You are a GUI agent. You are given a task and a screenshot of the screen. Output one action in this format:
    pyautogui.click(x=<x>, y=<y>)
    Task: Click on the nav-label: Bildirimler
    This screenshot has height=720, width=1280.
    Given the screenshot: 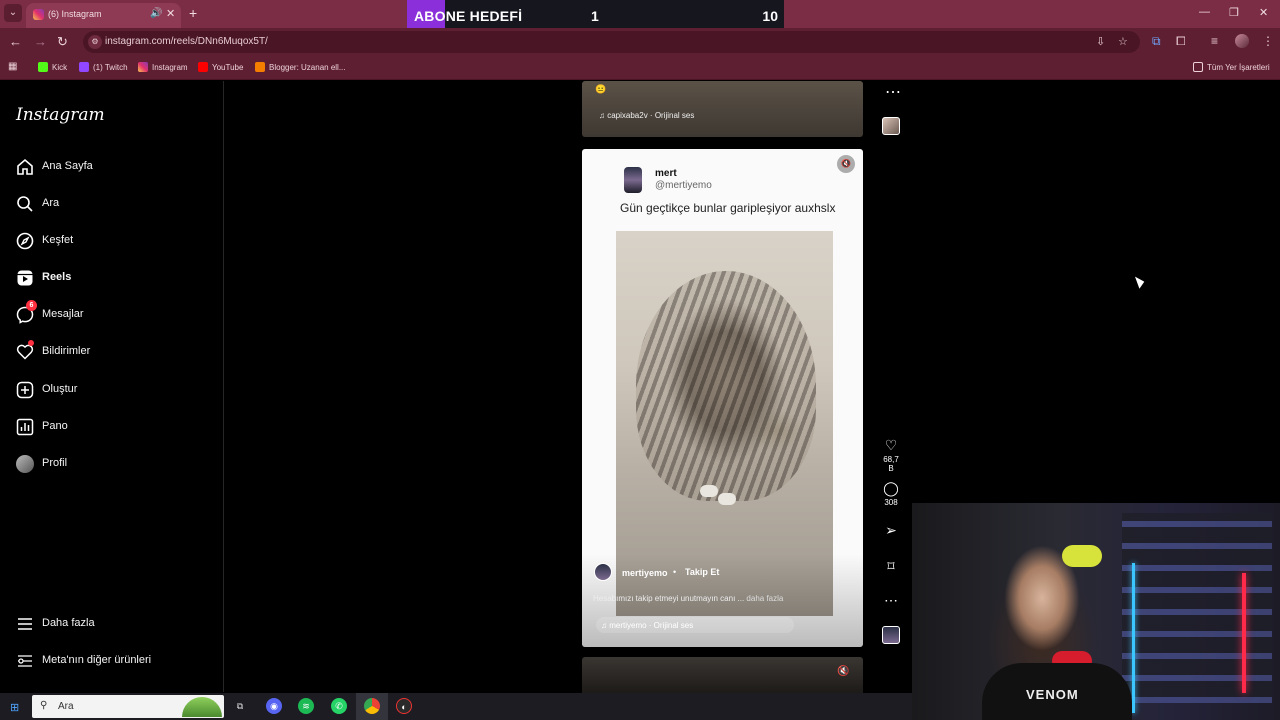 What is the action you would take?
    pyautogui.click(x=66, y=351)
    